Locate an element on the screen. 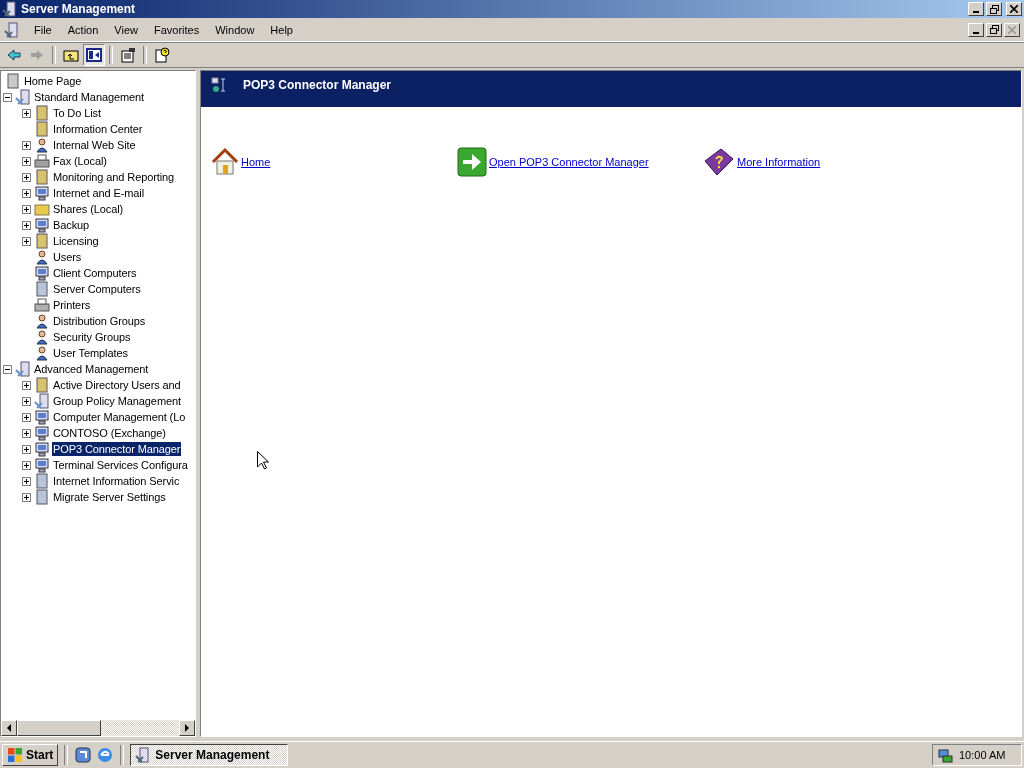 The height and width of the screenshot is (768, 1024). tree-item: Terminal Services Configura is located at coordinates (120, 465).